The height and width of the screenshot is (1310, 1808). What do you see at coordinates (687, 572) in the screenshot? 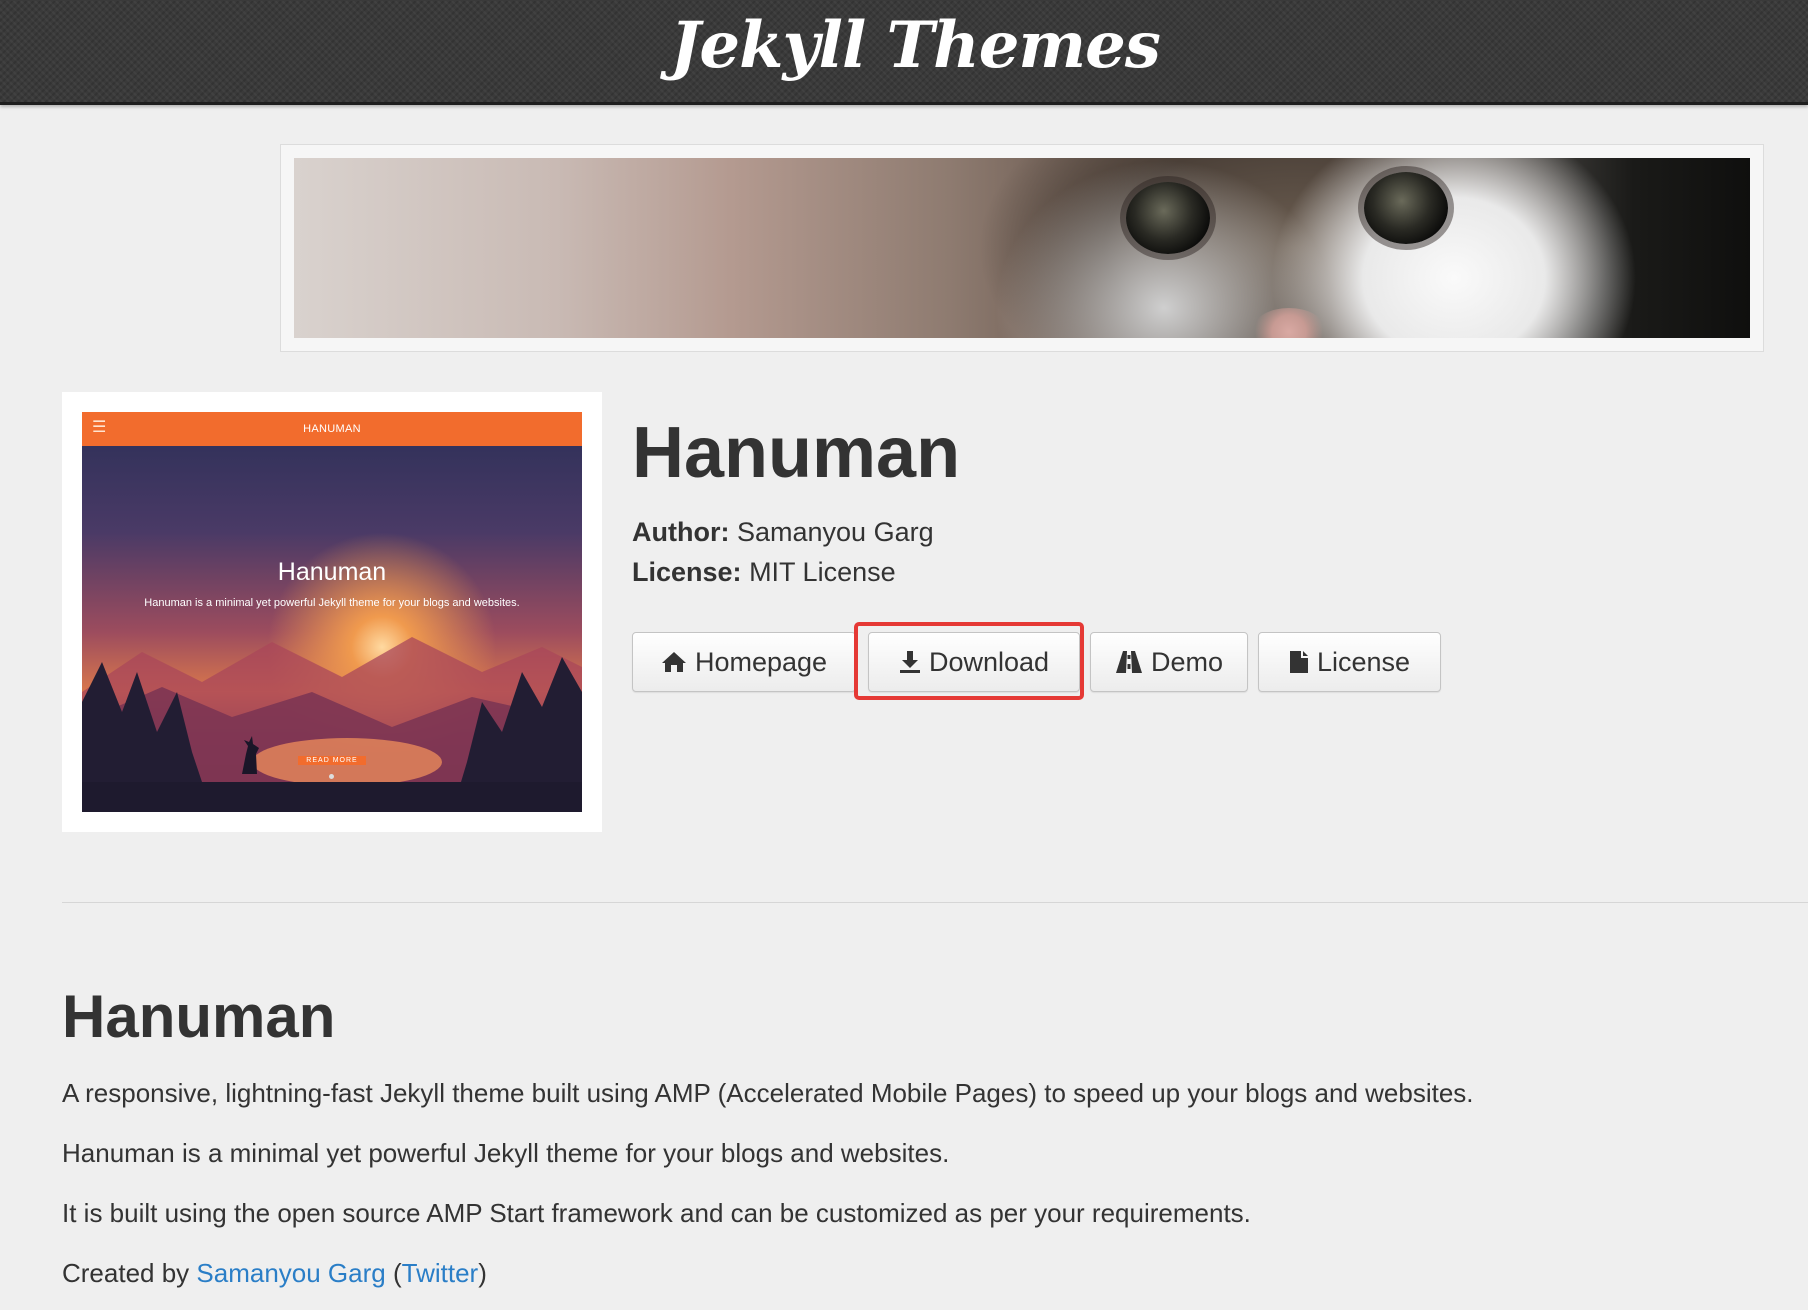
I see `license-label: License:` at bounding box center [687, 572].